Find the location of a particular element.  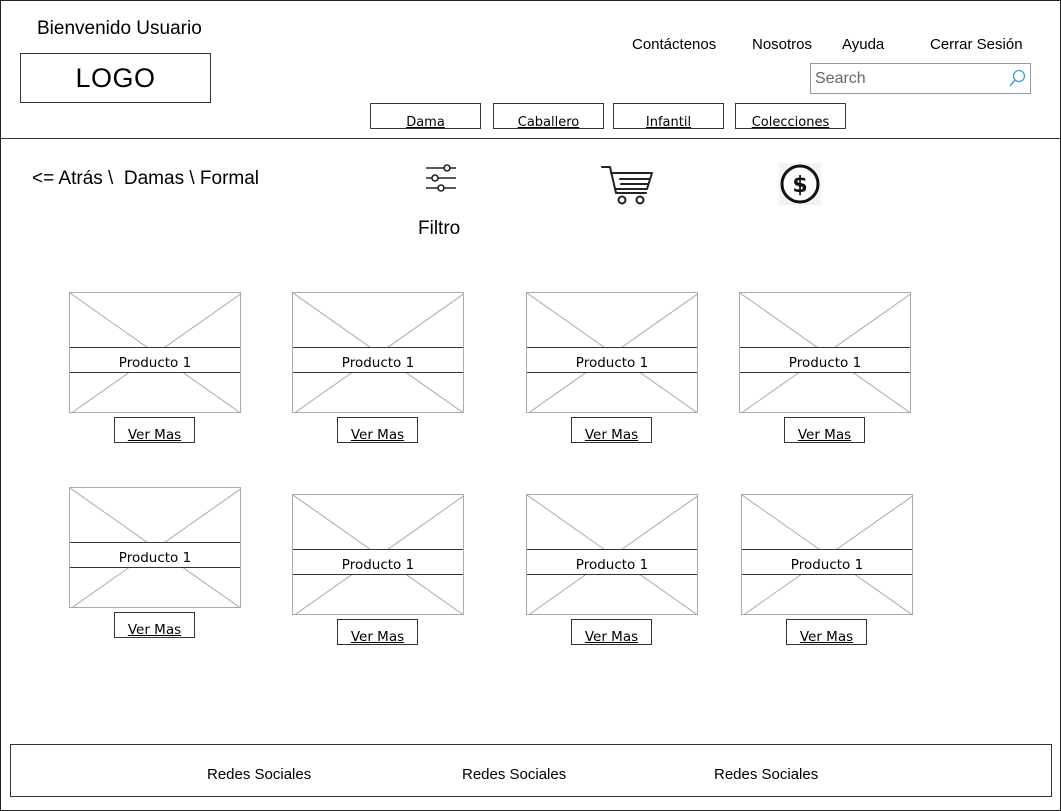

tab-infantil: Infantil is located at coordinates (668, 116).